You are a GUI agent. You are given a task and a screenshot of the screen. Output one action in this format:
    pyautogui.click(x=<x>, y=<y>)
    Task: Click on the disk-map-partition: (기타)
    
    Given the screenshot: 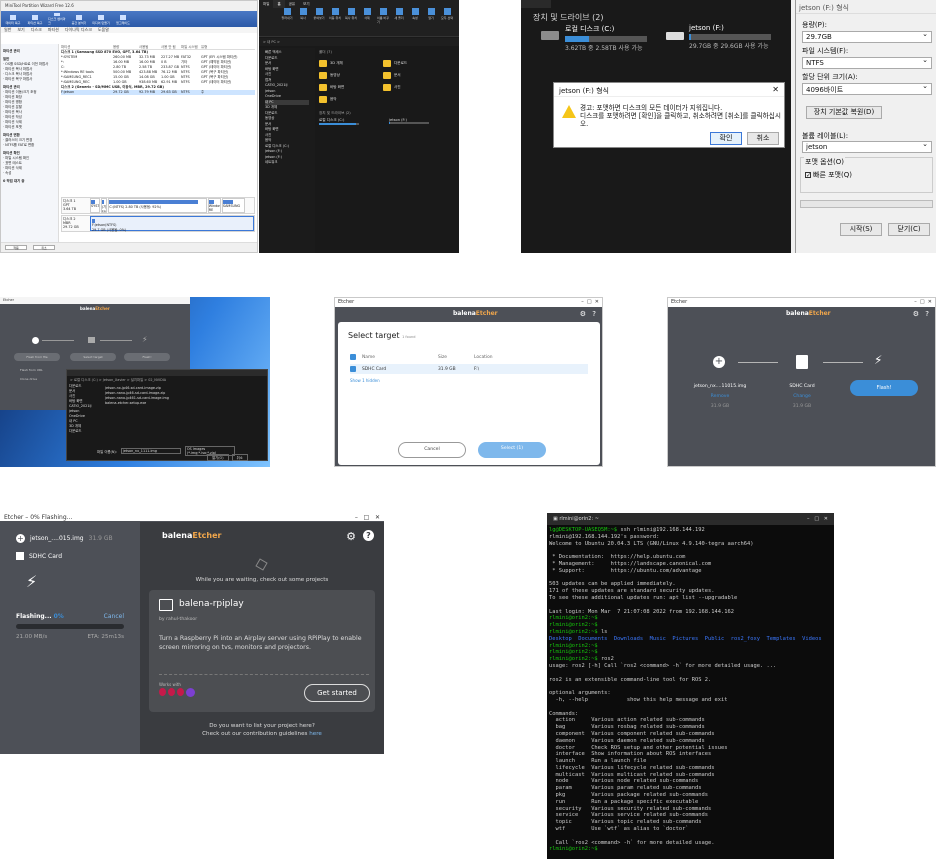 What is the action you would take?
    pyautogui.click(x=104, y=205)
    